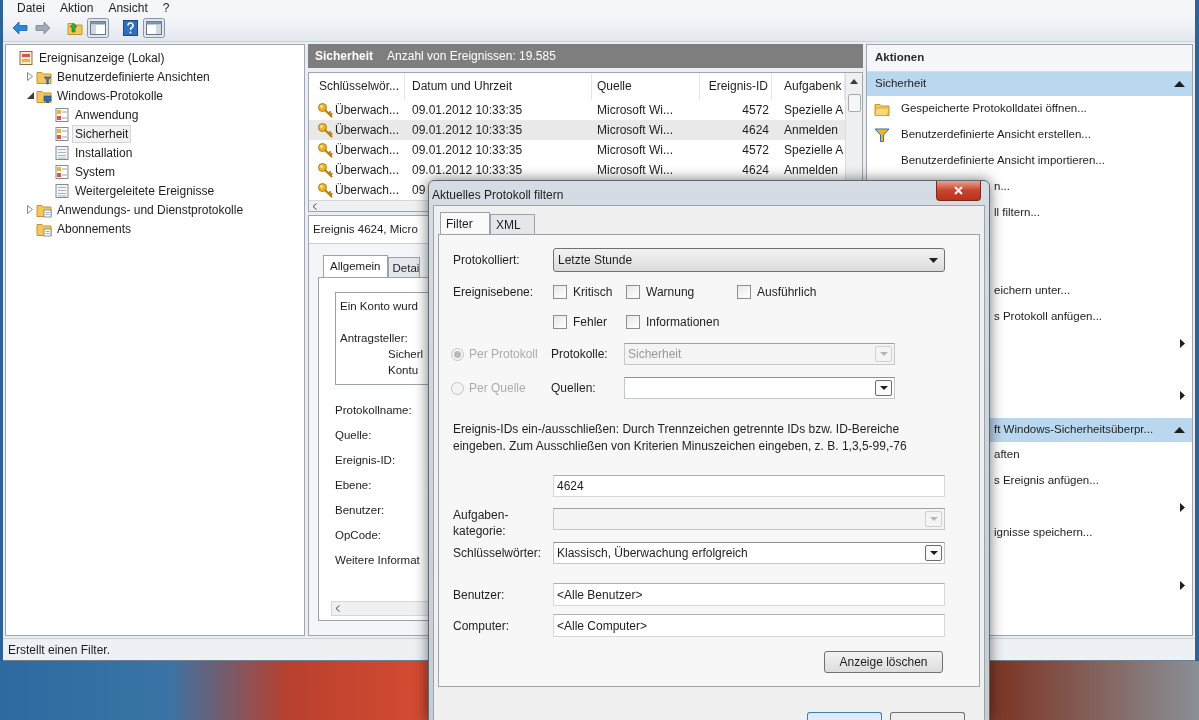 The width and height of the screenshot is (1199, 720). What do you see at coordinates (95, 171) in the screenshot?
I see `tree-item: System` at bounding box center [95, 171].